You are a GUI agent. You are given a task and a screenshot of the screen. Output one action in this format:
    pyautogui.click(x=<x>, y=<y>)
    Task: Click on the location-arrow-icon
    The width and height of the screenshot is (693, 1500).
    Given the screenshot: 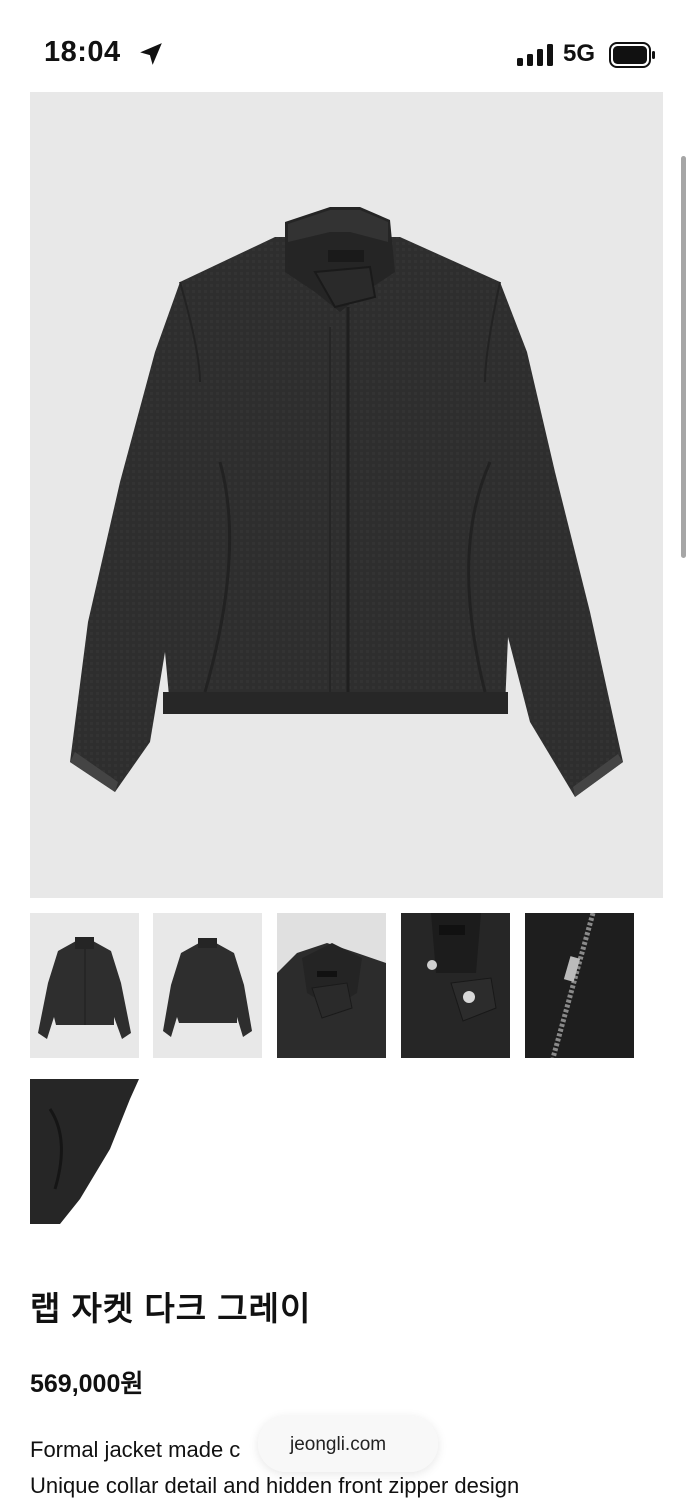 What is the action you would take?
    pyautogui.click(x=151, y=54)
    